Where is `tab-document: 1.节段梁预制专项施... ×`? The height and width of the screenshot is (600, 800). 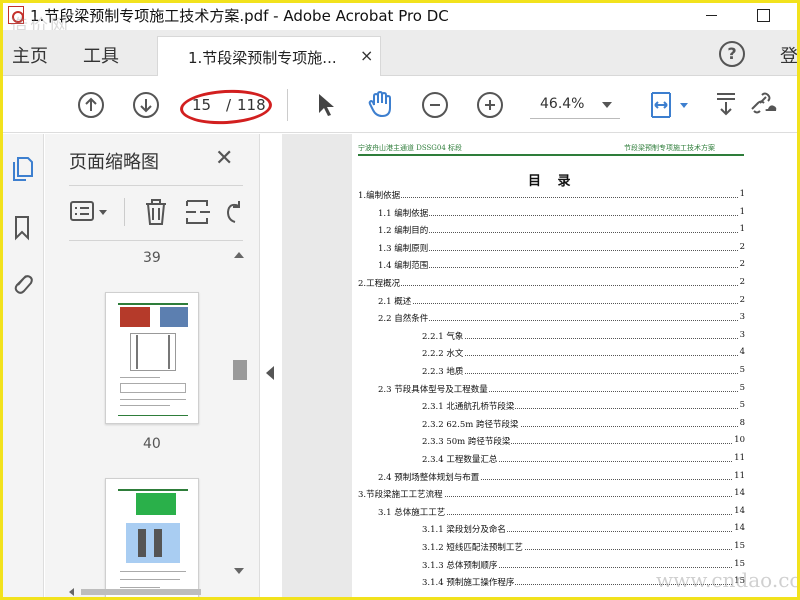 tab-document: 1.节段梁预制专项施... × is located at coordinates (269, 56).